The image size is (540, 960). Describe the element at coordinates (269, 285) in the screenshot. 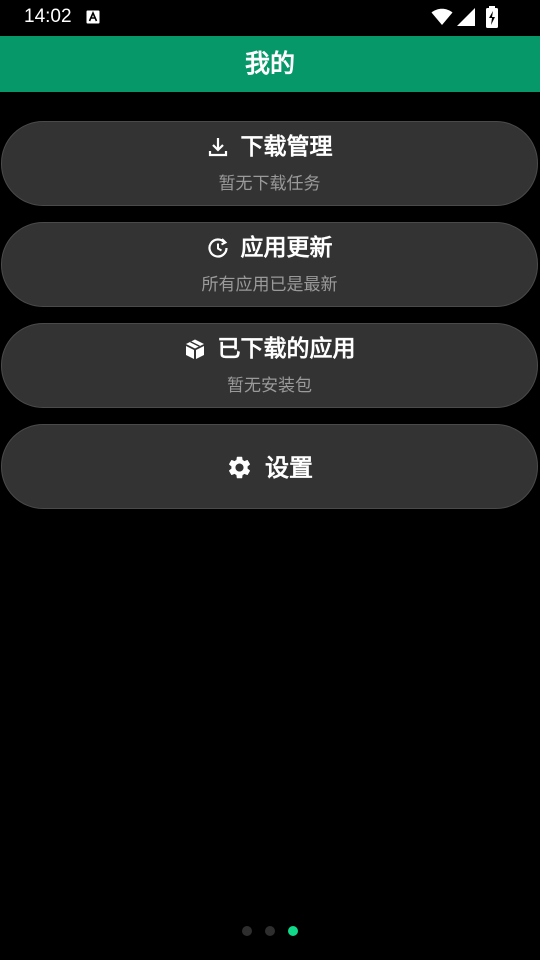

I see `card-subtitle: 所有应用已是最新` at that location.